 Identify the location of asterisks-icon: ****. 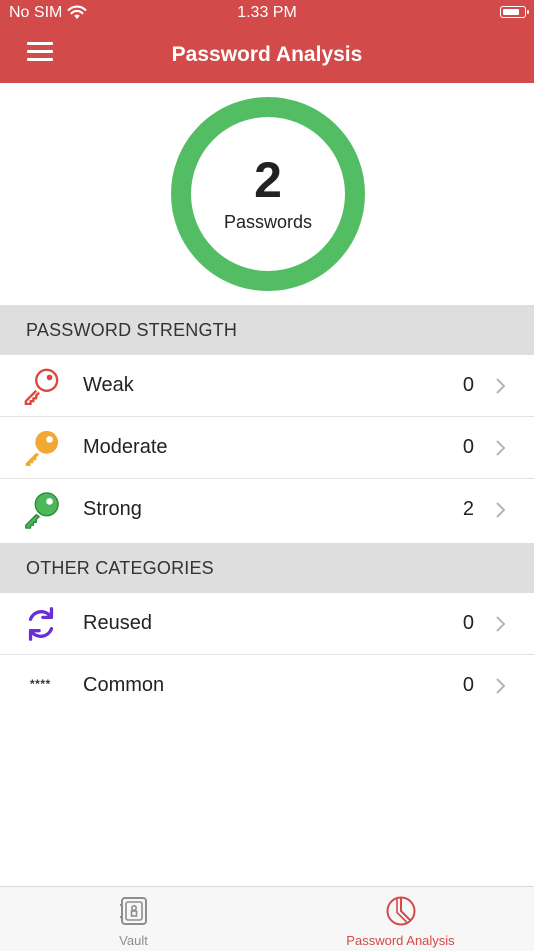
(40, 684).